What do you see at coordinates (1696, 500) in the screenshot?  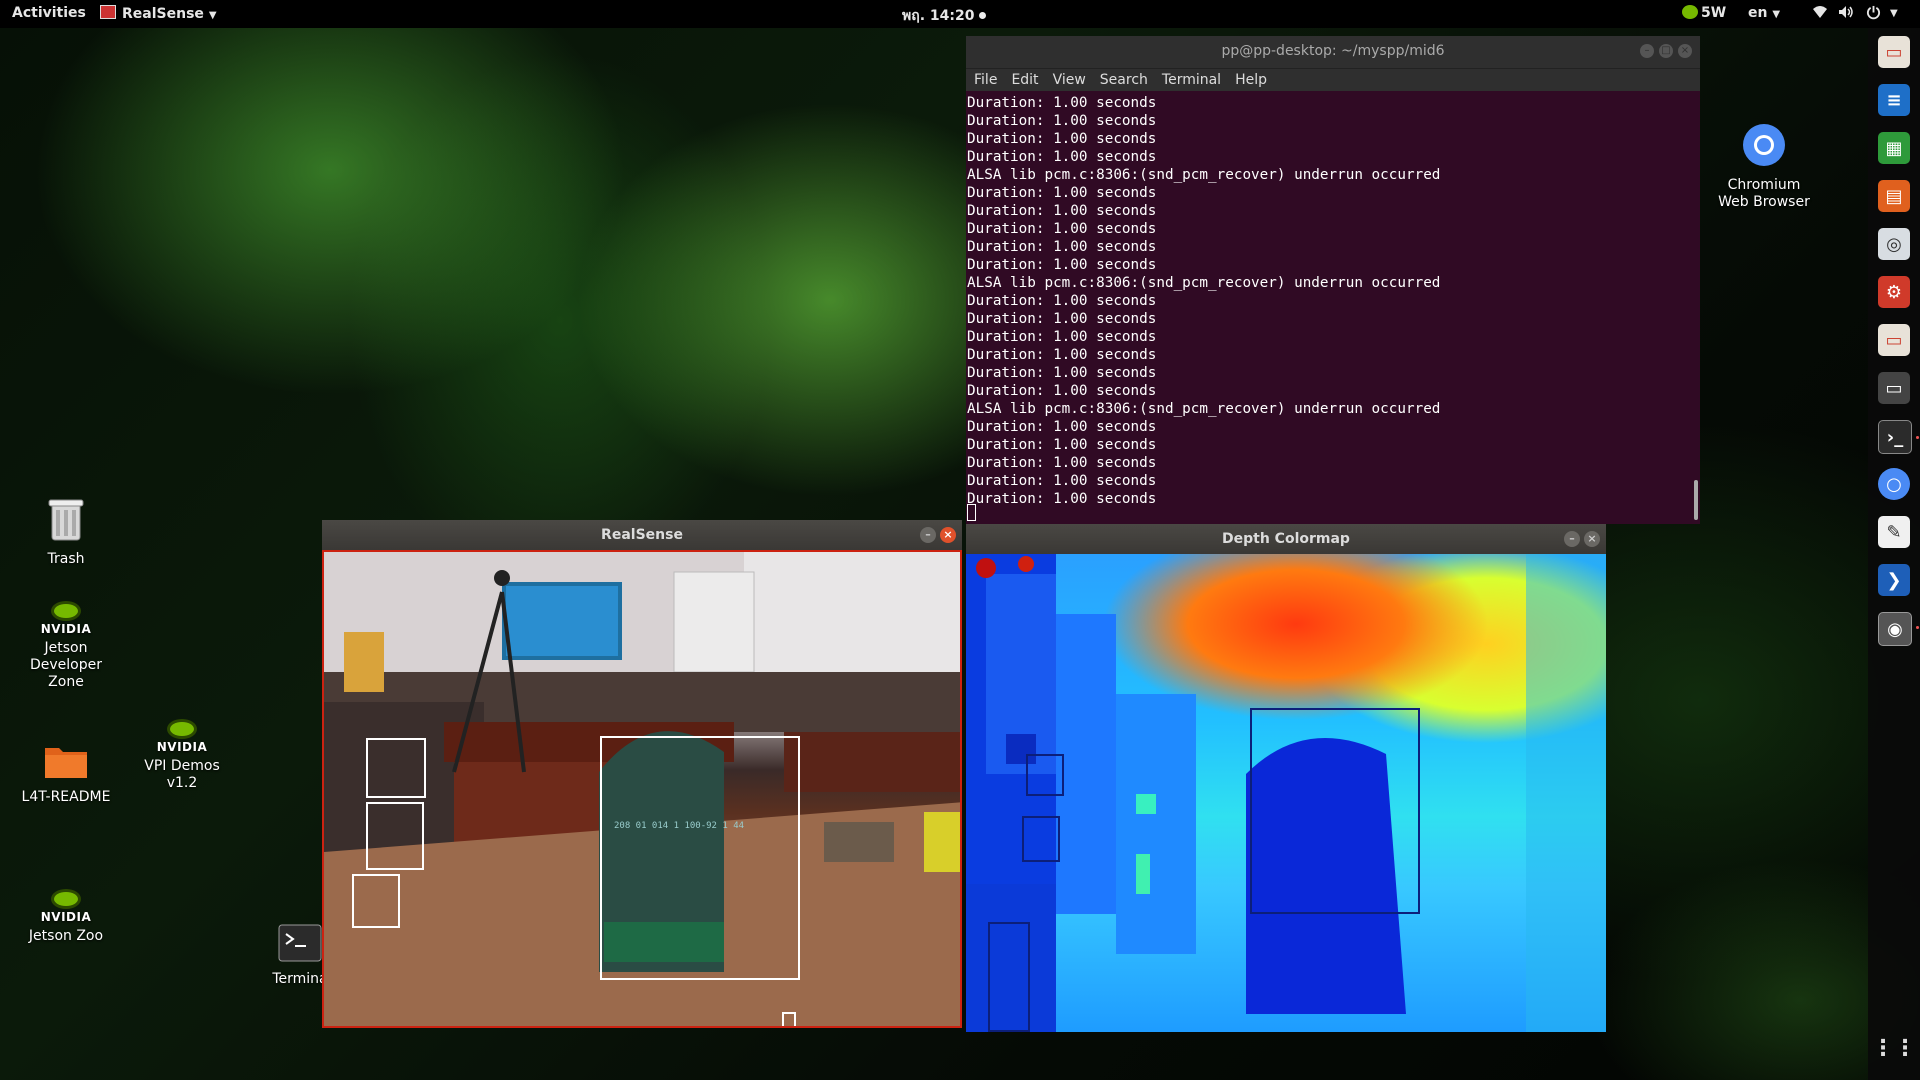 I see `terminal-scrollbar` at bounding box center [1696, 500].